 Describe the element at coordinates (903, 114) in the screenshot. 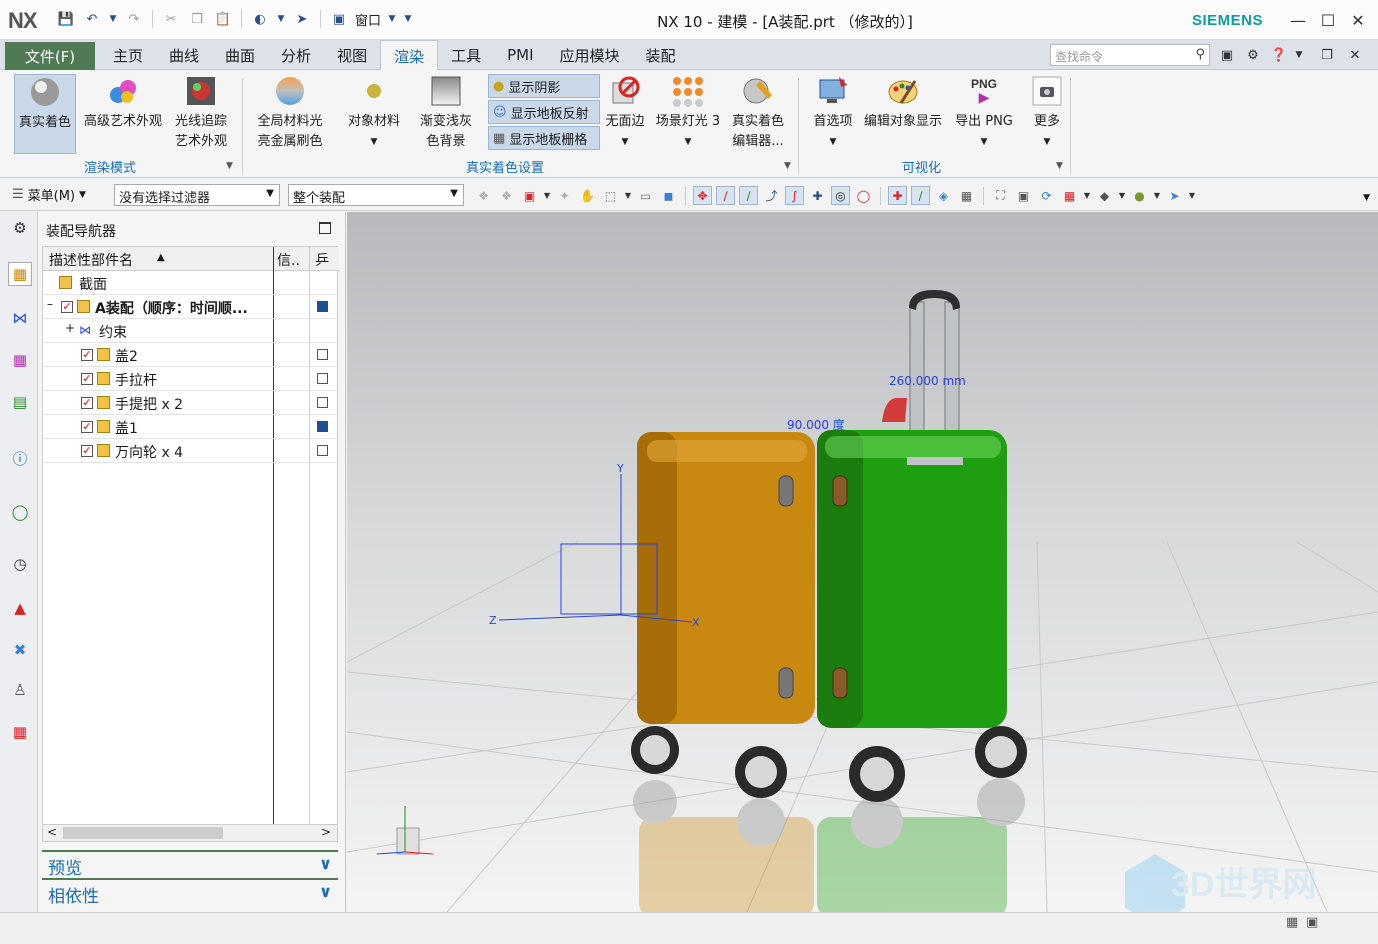

I see `edit-object-display-button: 编辑对象显示` at that location.